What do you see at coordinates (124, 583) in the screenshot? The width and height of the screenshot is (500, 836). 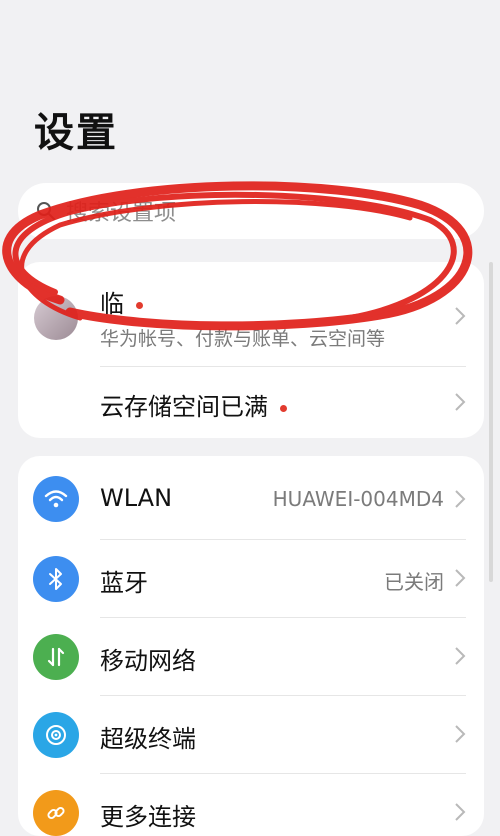 I see `bluetooth-label: 蓝牙` at bounding box center [124, 583].